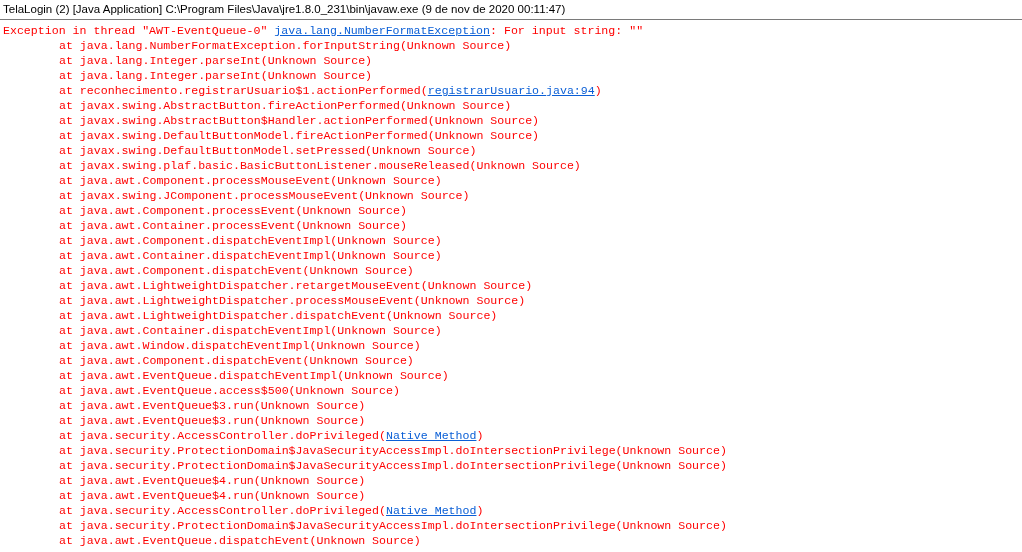 This screenshot has width=1022, height=552. I want to click on stack-trace-text: at javax.swing.plaf.basic.BasicButtonListener.mouseReleased(Unknown Source), so click(320, 165).